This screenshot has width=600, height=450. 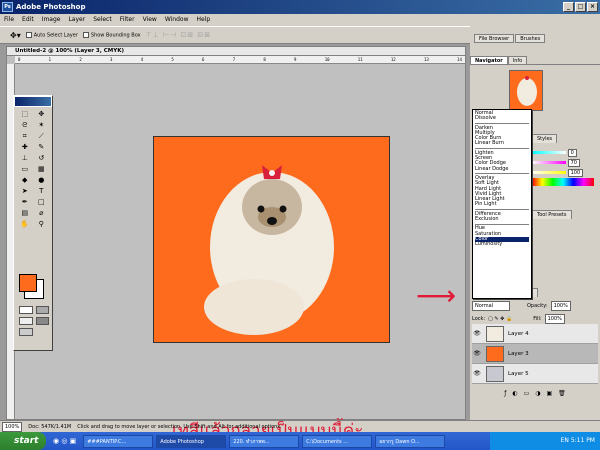 What do you see at coordinates (494, 38) in the screenshot?
I see `tab-file-browser: File Browser` at bounding box center [494, 38].